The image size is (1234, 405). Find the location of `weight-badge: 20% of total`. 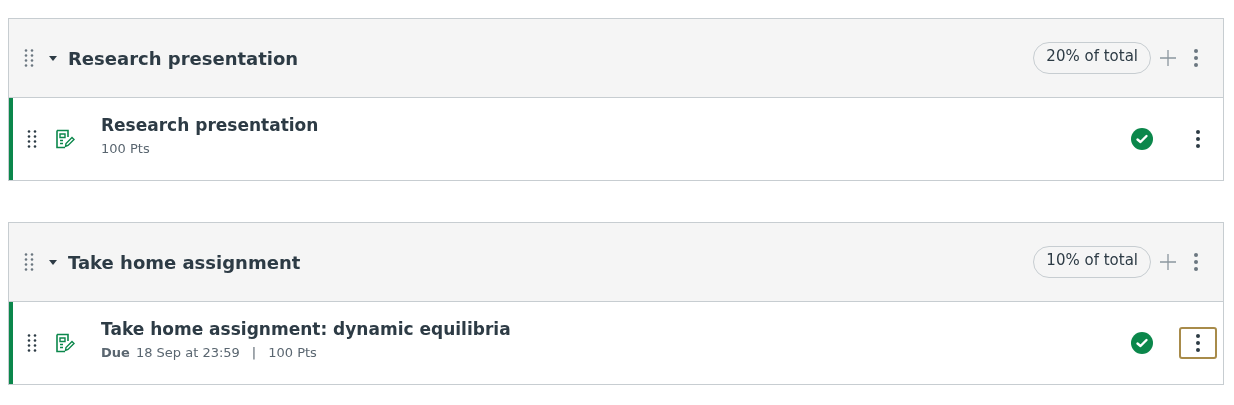

weight-badge: 20% of total is located at coordinates (1092, 58).